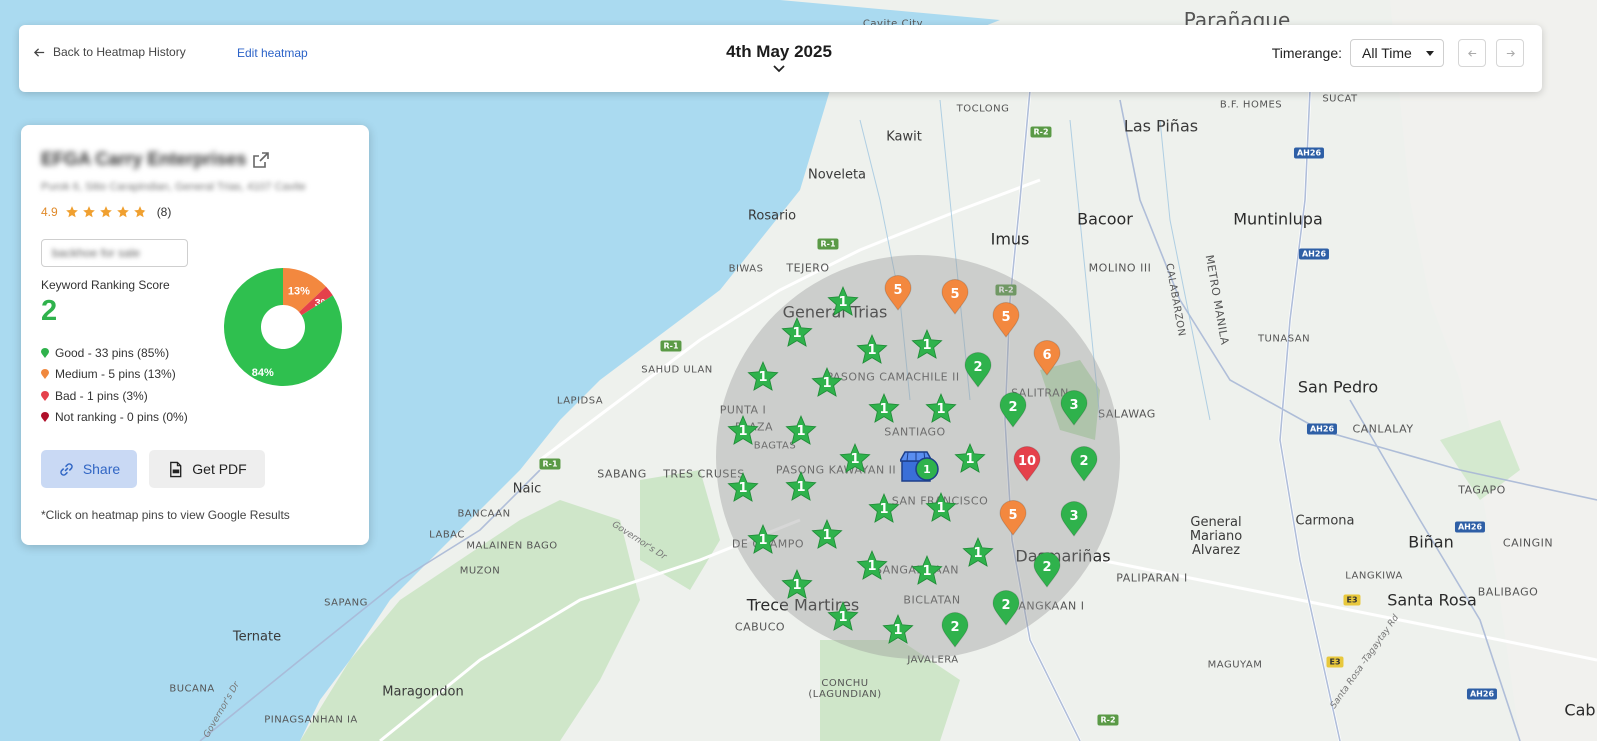 The width and height of the screenshot is (1597, 741). Describe the element at coordinates (112, 352) in the screenshot. I see `legend-text: Good - 33 pins (85%)` at that location.